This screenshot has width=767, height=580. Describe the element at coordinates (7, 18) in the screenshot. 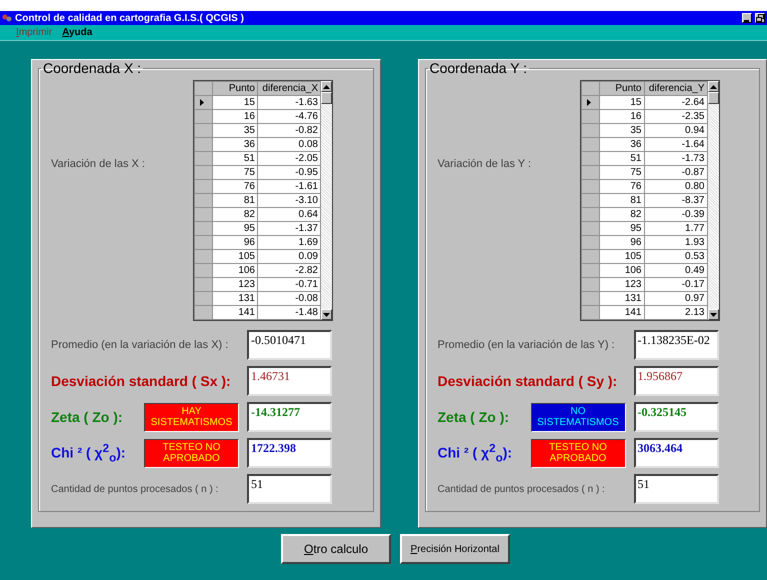

I see `app-icon` at that location.